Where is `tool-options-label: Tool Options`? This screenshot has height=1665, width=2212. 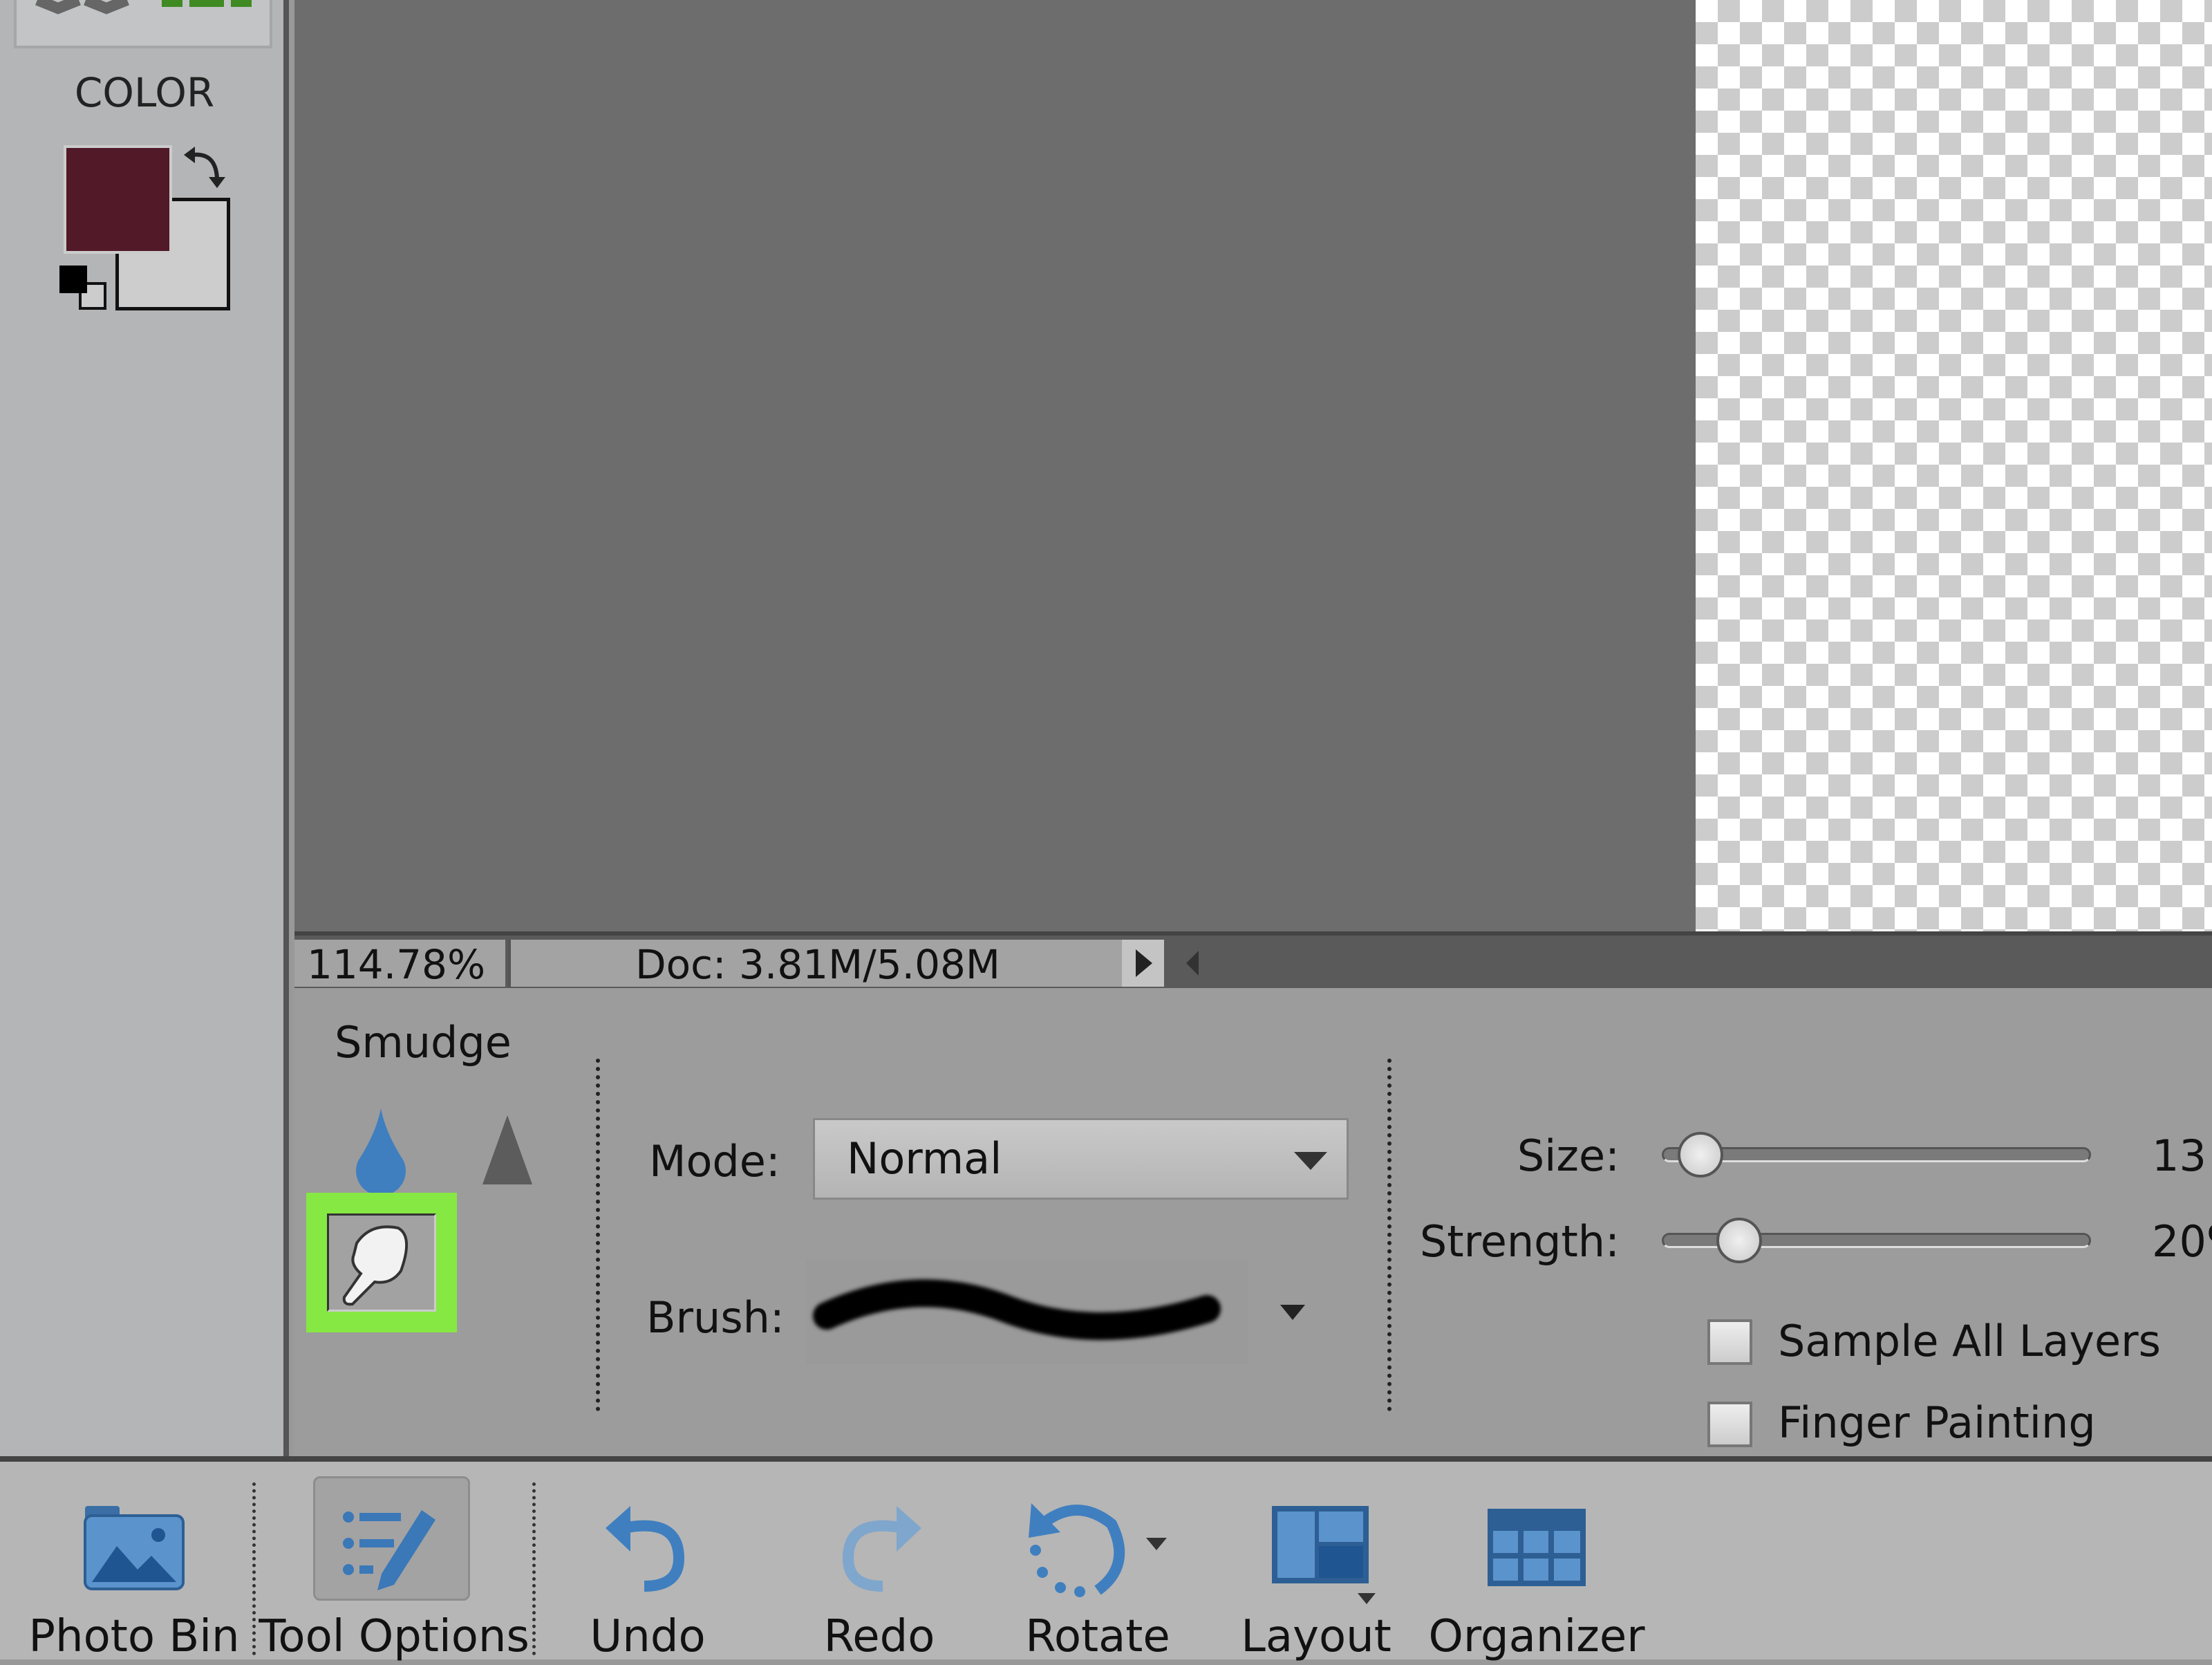
tool-options-label: Tool Options is located at coordinates (394, 1636).